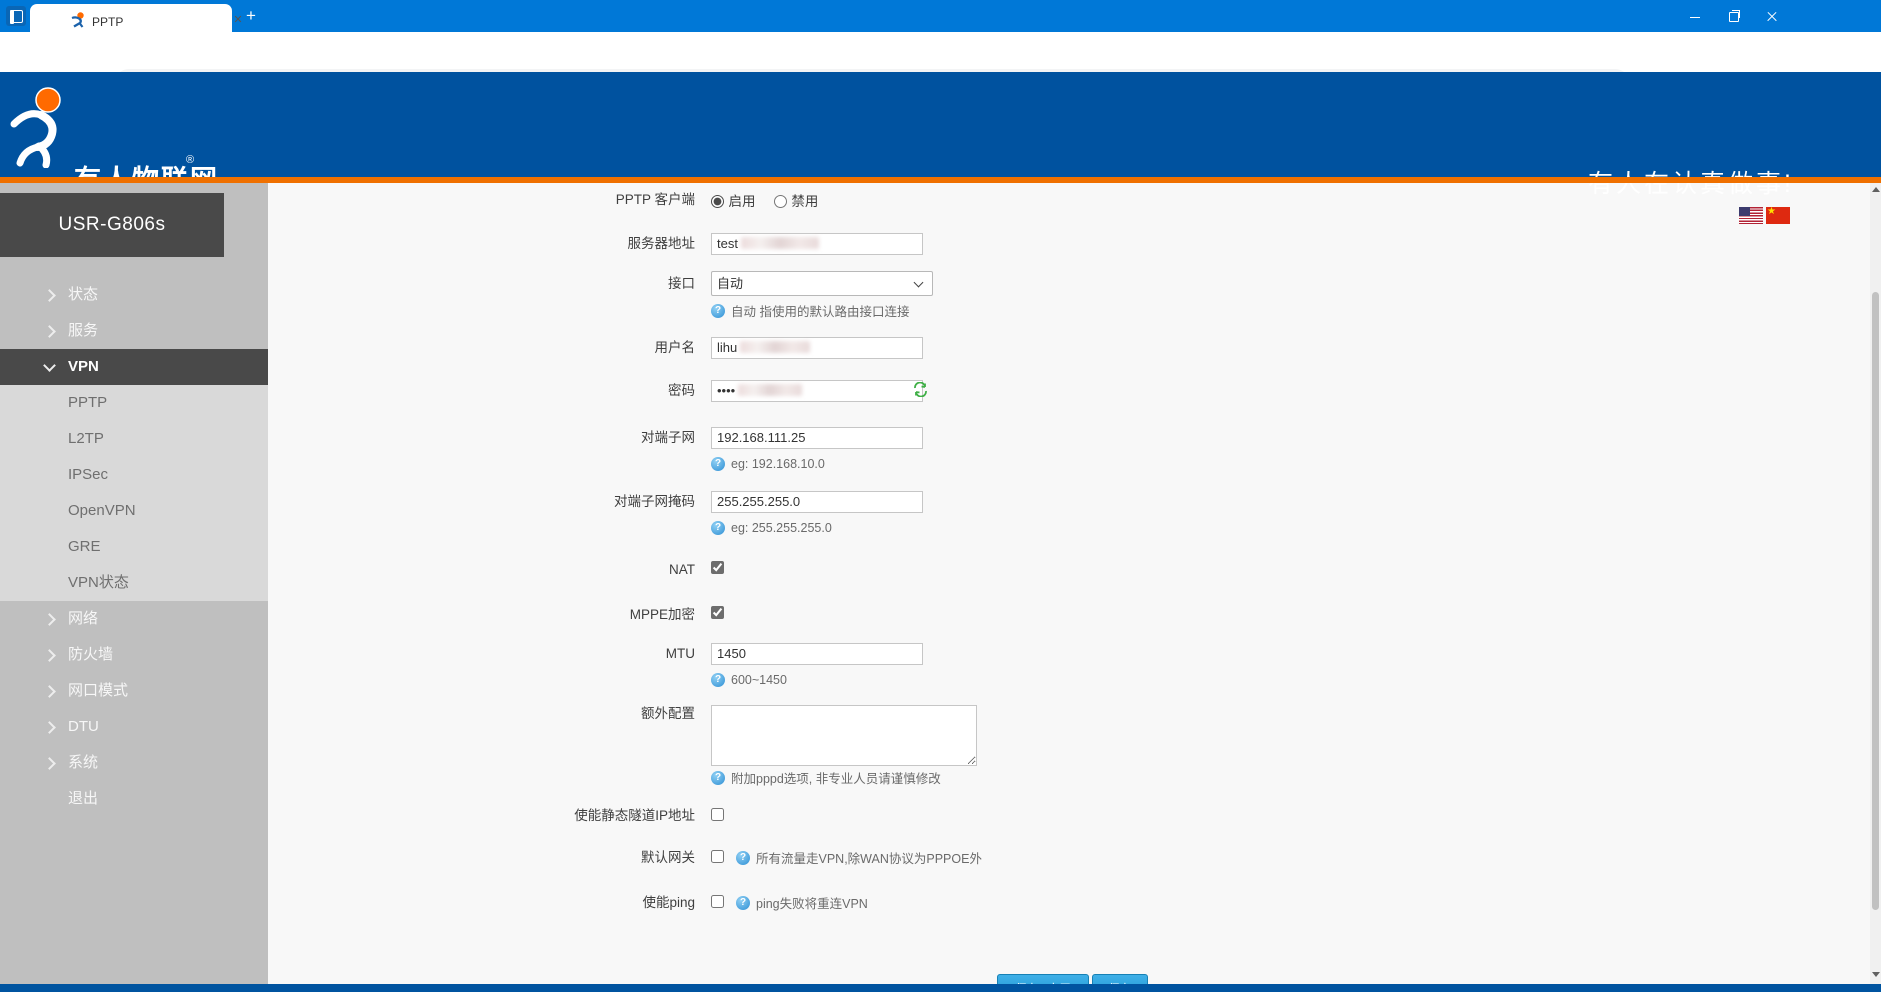 The height and width of the screenshot is (992, 1881). I want to click on english-flag-icon, so click(1751, 215).